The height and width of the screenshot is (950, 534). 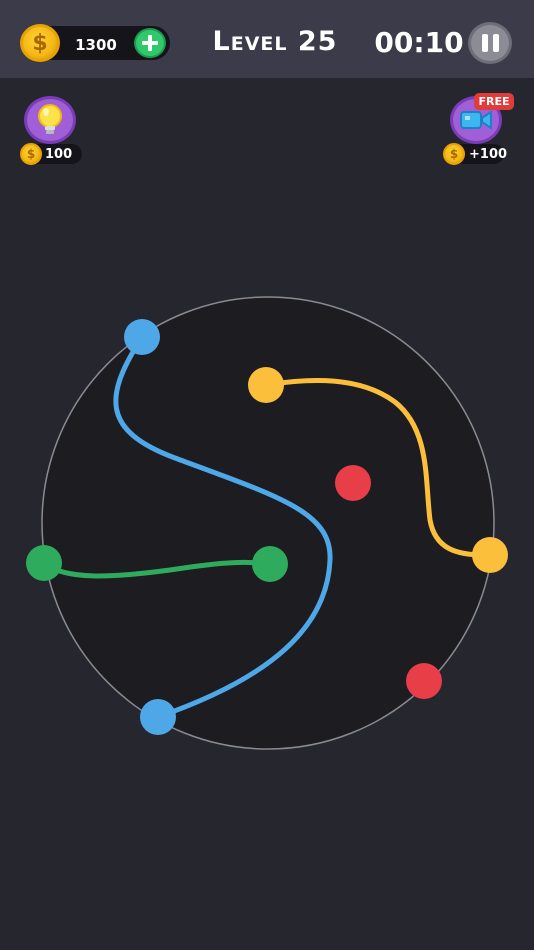 What do you see at coordinates (424, 681) in the screenshot?
I see `red-dot-bottom` at bounding box center [424, 681].